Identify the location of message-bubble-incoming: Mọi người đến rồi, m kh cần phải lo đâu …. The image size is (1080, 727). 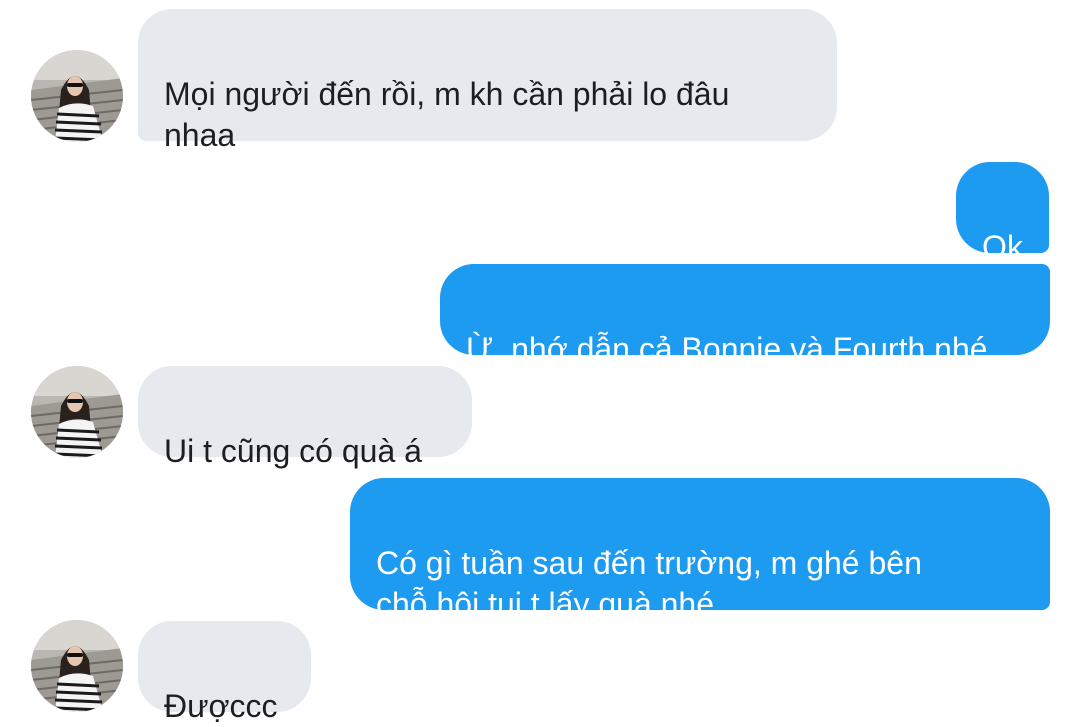
(487, 81).